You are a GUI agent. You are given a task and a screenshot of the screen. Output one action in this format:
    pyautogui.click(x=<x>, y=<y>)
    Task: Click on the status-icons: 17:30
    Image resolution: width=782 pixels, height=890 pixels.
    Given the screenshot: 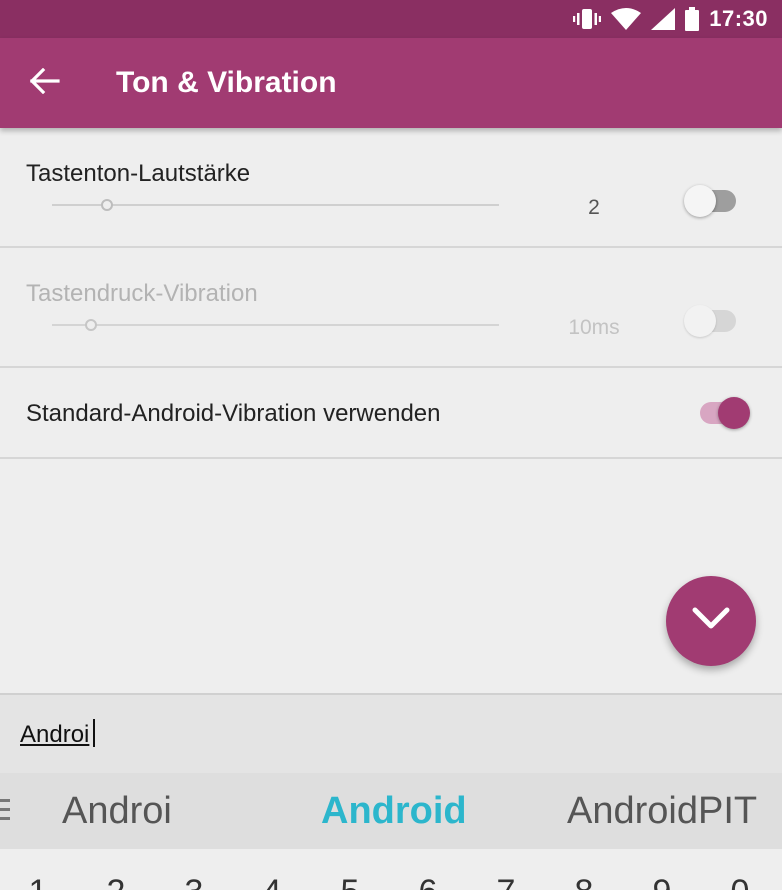 What is the action you would take?
    pyautogui.click(x=670, y=19)
    